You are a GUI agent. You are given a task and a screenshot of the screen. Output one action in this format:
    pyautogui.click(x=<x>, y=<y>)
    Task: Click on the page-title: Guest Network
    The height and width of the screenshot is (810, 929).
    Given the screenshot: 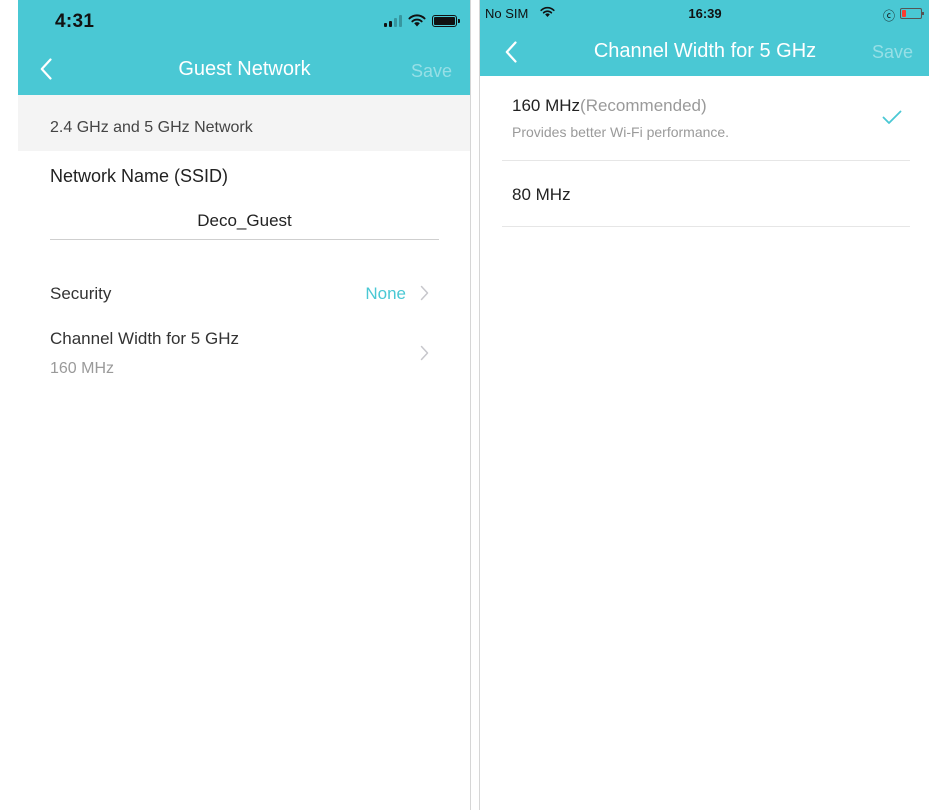 What is the action you would take?
    pyautogui.click(x=244, y=69)
    